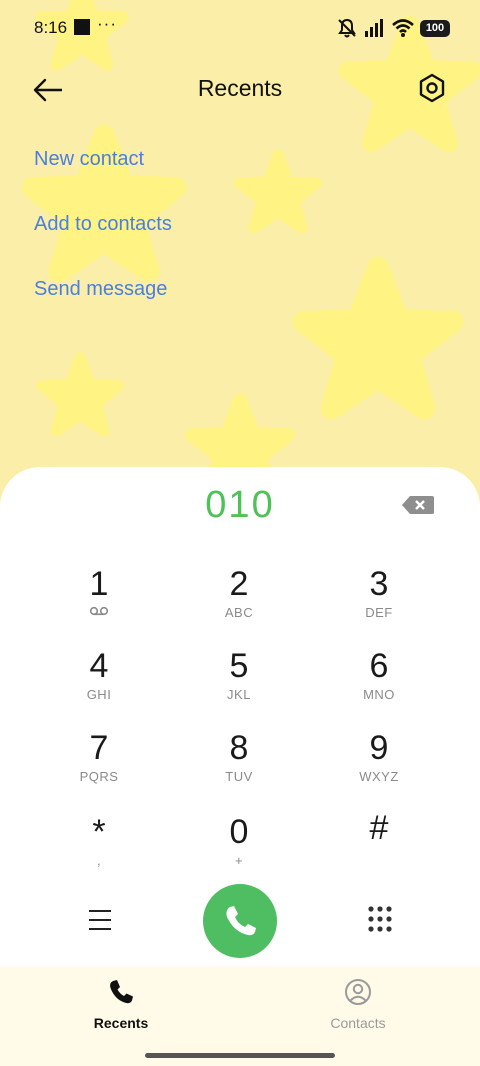 Image resolution: width=480 pixels, height=1066 pixels. What do you see at coordinates (99, 860) in the screenshot?
I see `key-letters: ,` at bounding box center [99, 860].